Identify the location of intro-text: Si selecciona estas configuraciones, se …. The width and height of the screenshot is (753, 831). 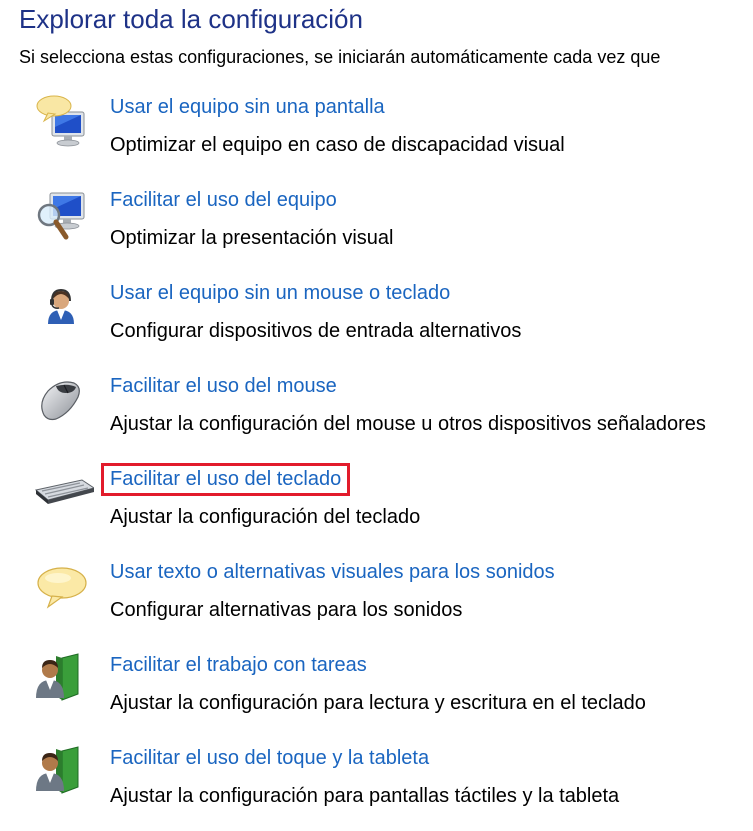
(340, 57).